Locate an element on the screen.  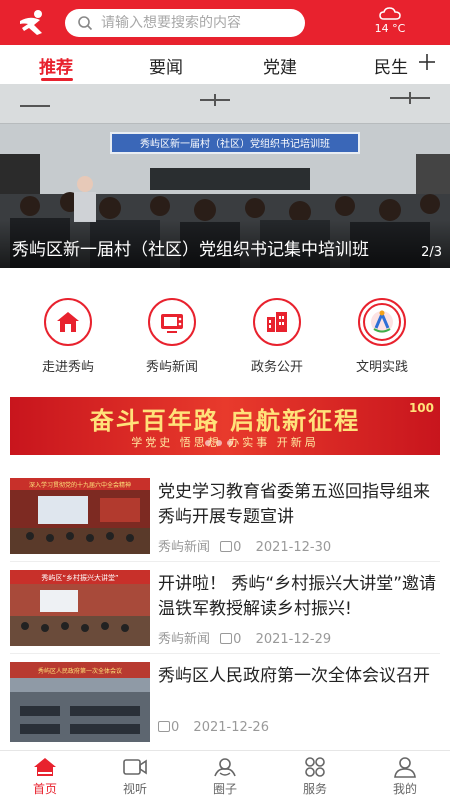
nav-label: 圈子 is located at coordinates (224, 789).